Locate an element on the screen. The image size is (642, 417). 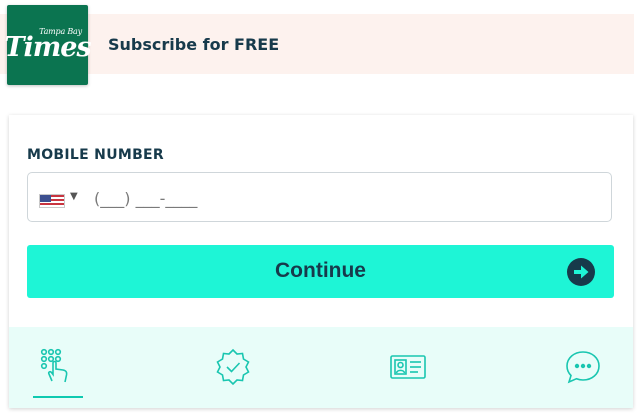
active-step-indicator is located at coordinates (58, 397).